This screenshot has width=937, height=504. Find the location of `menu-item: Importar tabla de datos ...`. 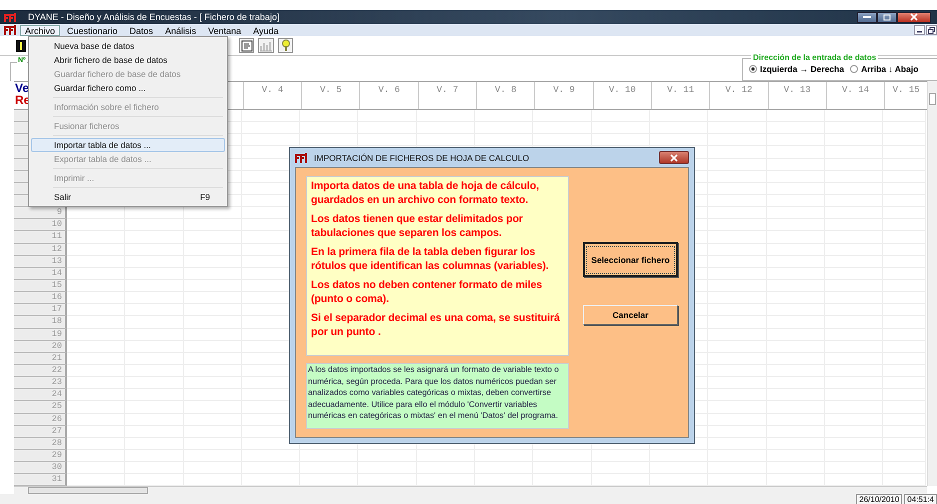

menu-item: Importar tabla de datos ... is located at coordinates (128, 145).